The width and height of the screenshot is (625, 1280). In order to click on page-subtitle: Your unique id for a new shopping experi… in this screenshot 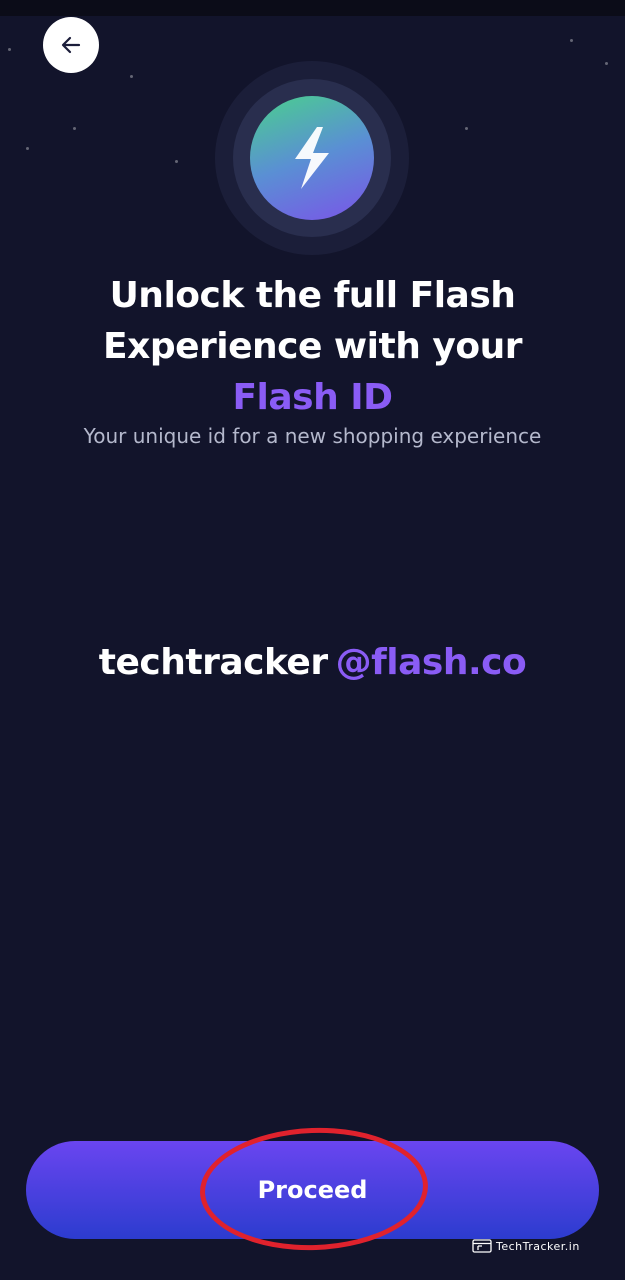, I will do `click(312, 436)`.